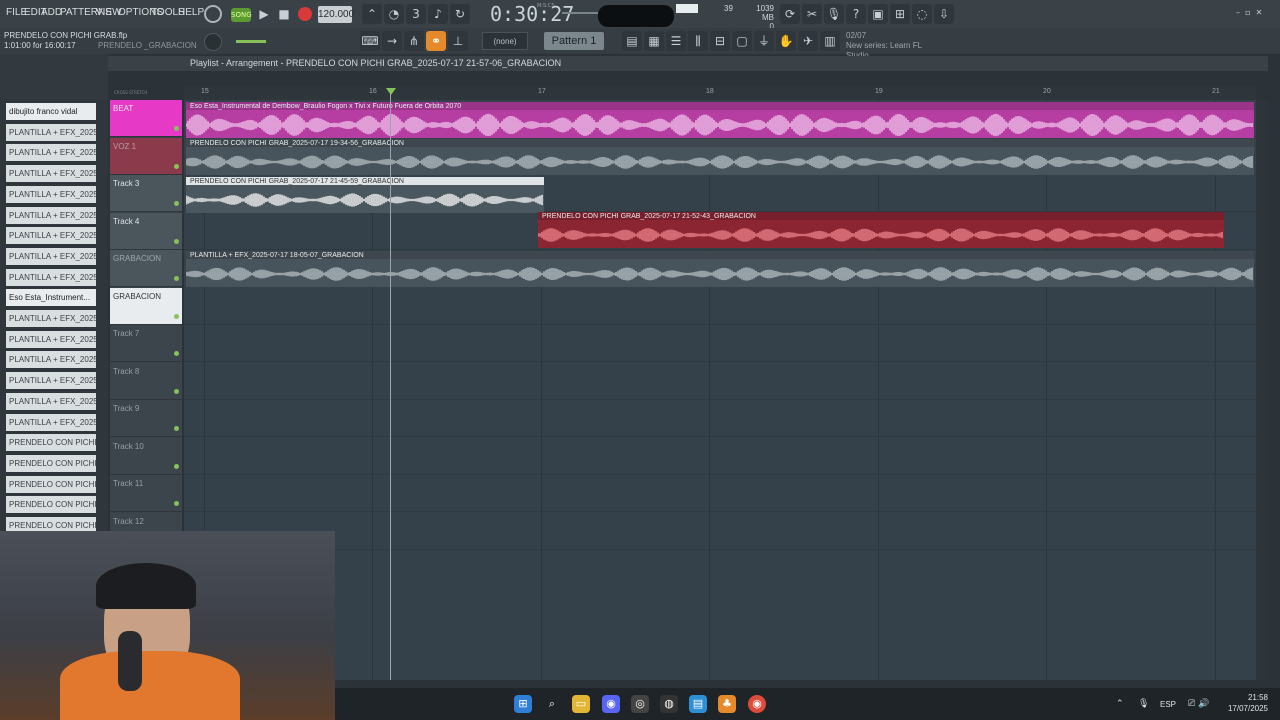  I want to click on master-volume-slider, so click(580, 13).